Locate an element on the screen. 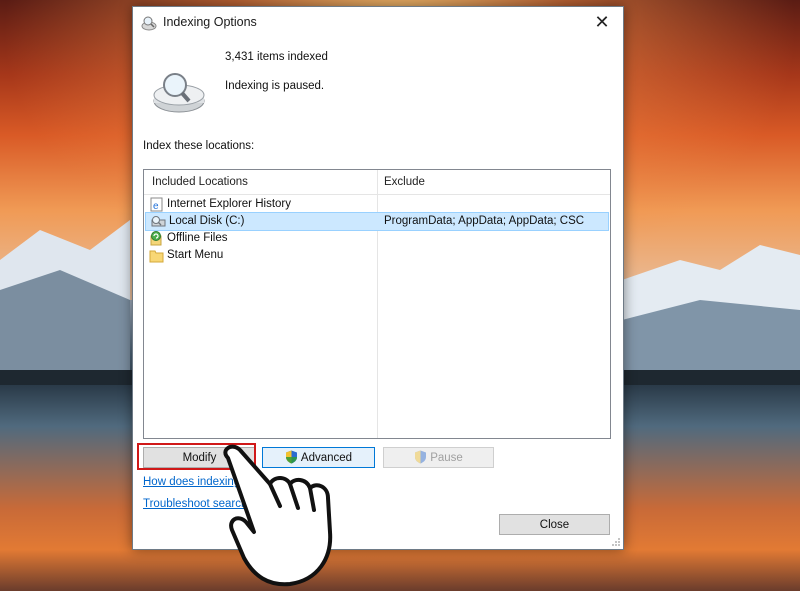 The width and height of the screenshot is (800, 591). uac-shield-icon is located at coordinates (421, 457).